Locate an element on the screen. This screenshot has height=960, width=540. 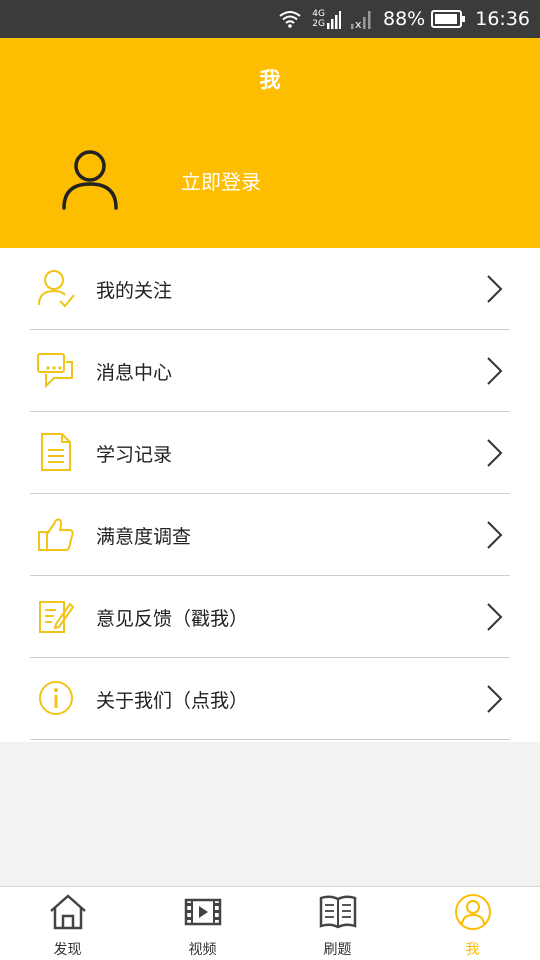
svg-text: x is located at coordinates (358, 23).